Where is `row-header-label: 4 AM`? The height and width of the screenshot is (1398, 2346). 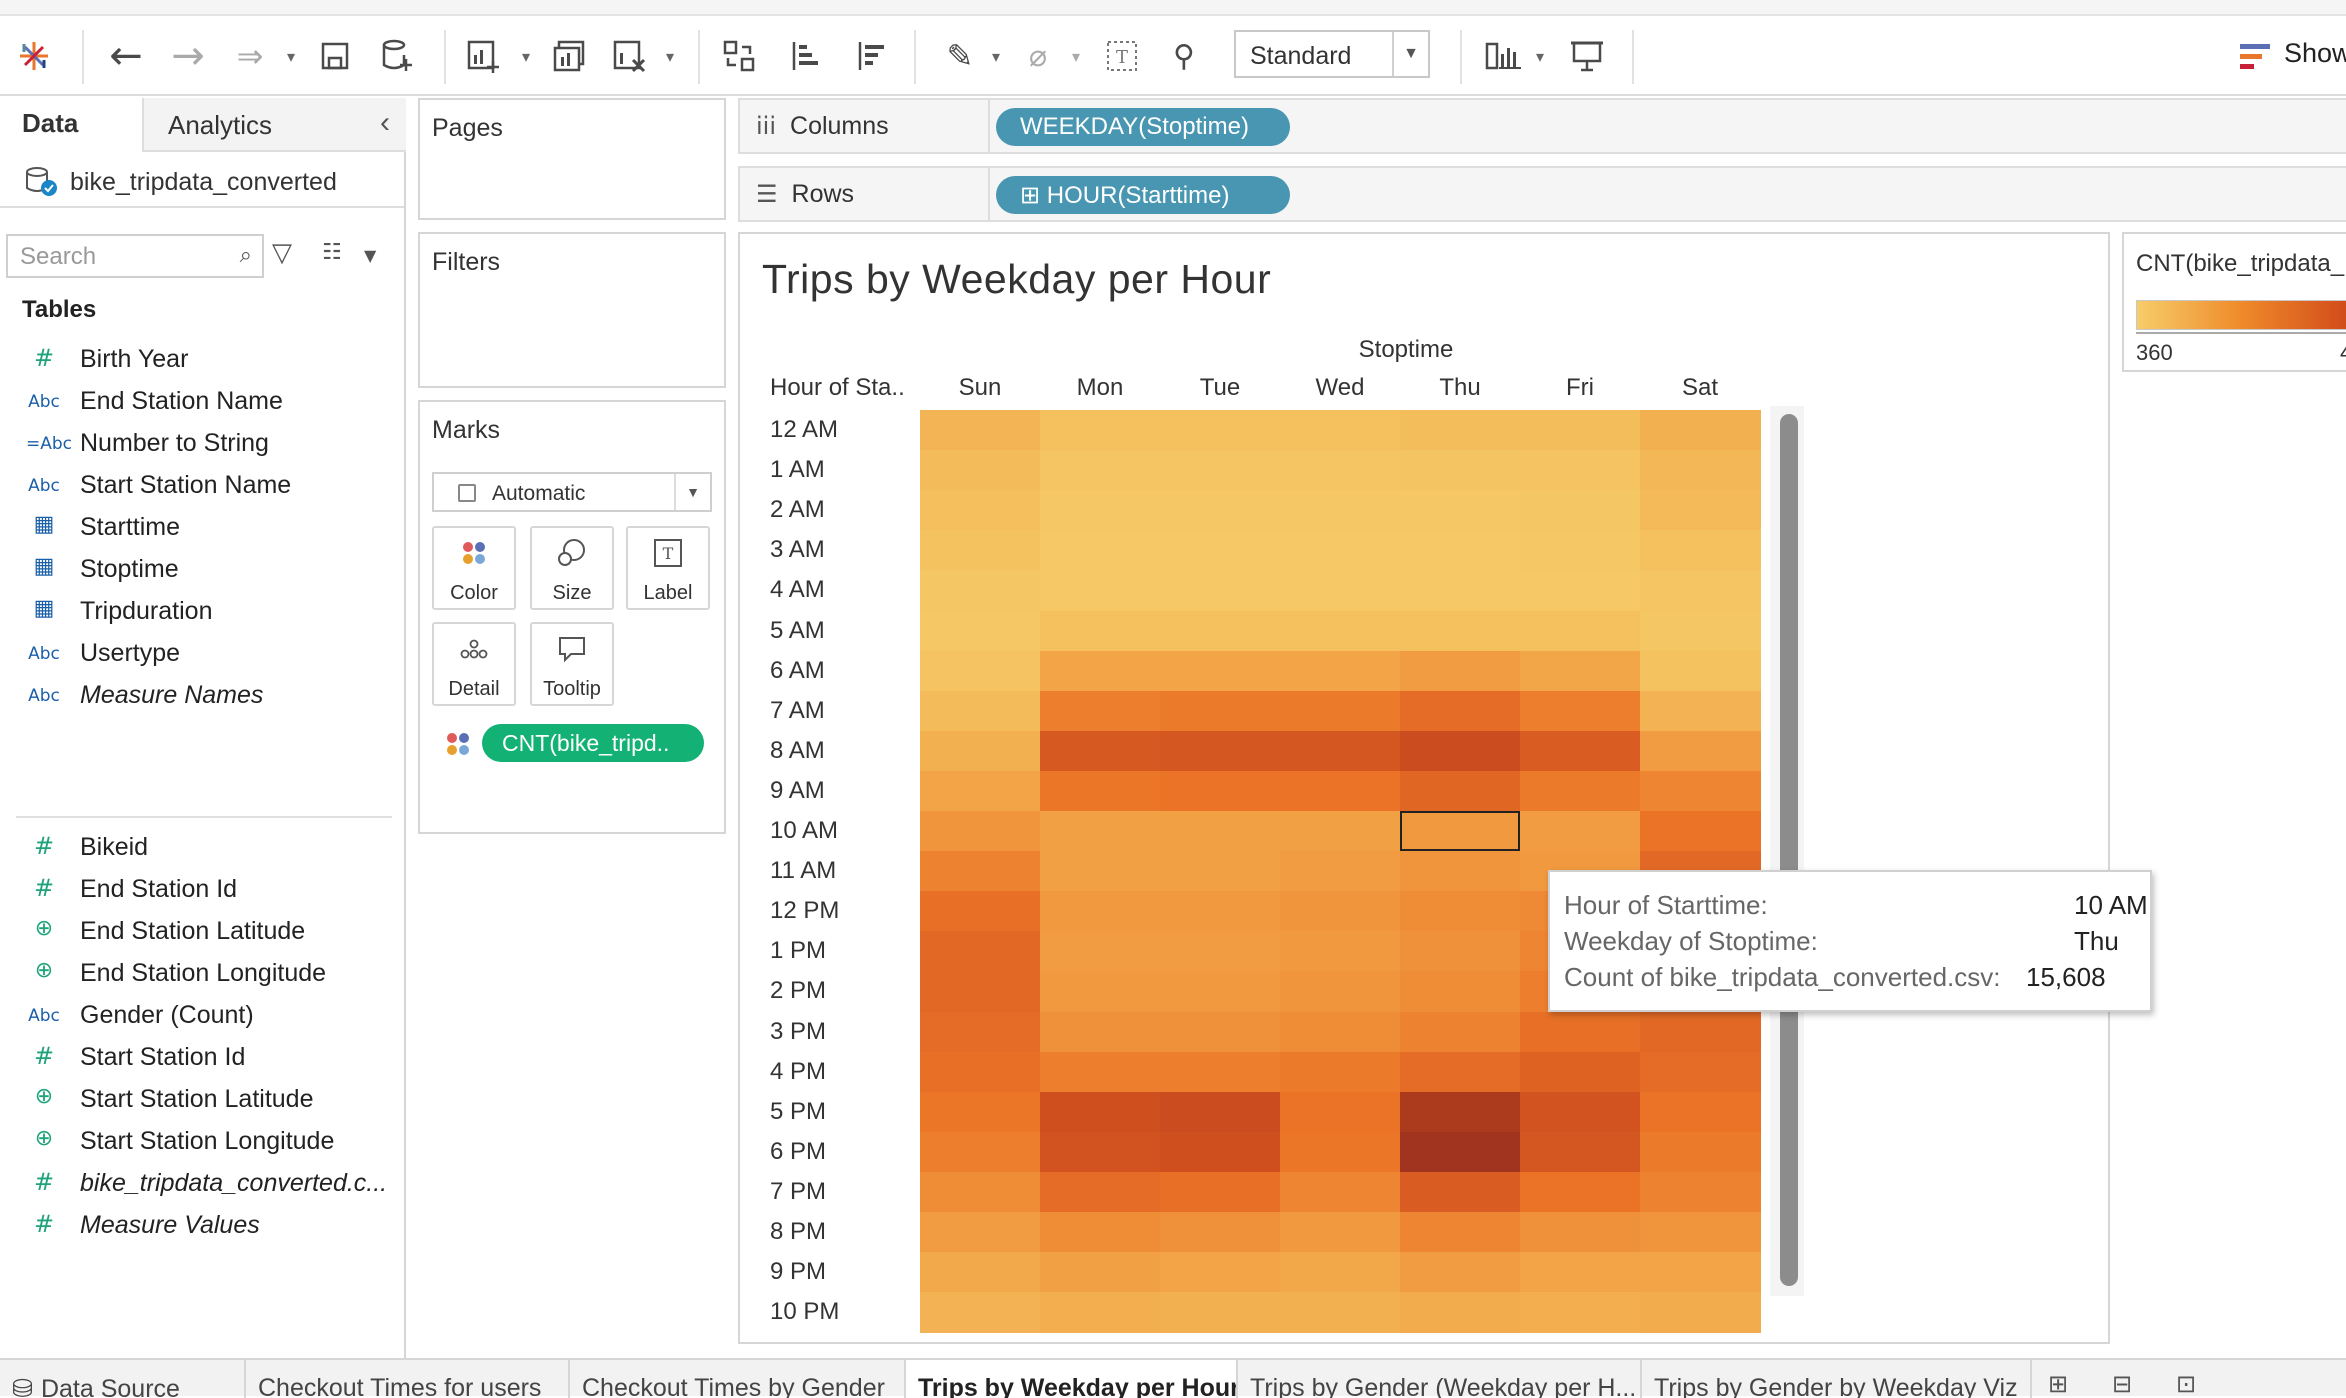 row-header-label: 4 AM is located at coordinates (840, 590).